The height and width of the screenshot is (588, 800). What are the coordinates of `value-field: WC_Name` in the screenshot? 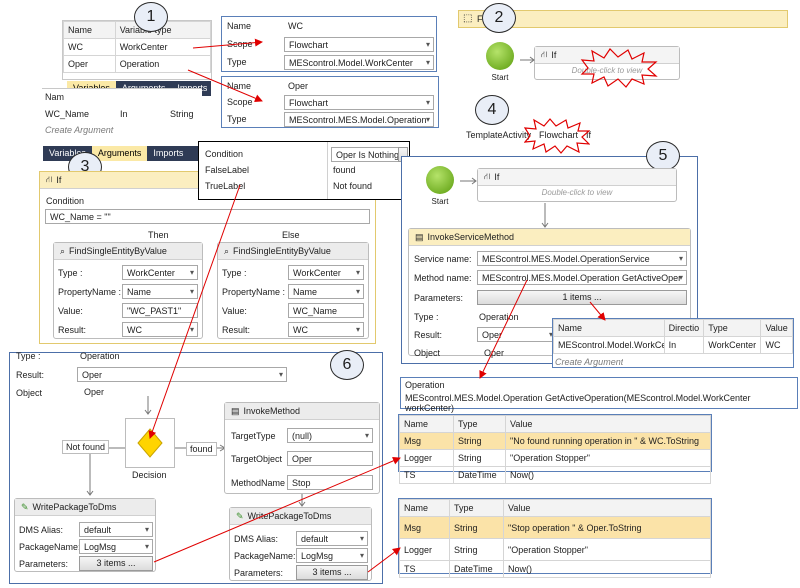 It's located at (326, 310).